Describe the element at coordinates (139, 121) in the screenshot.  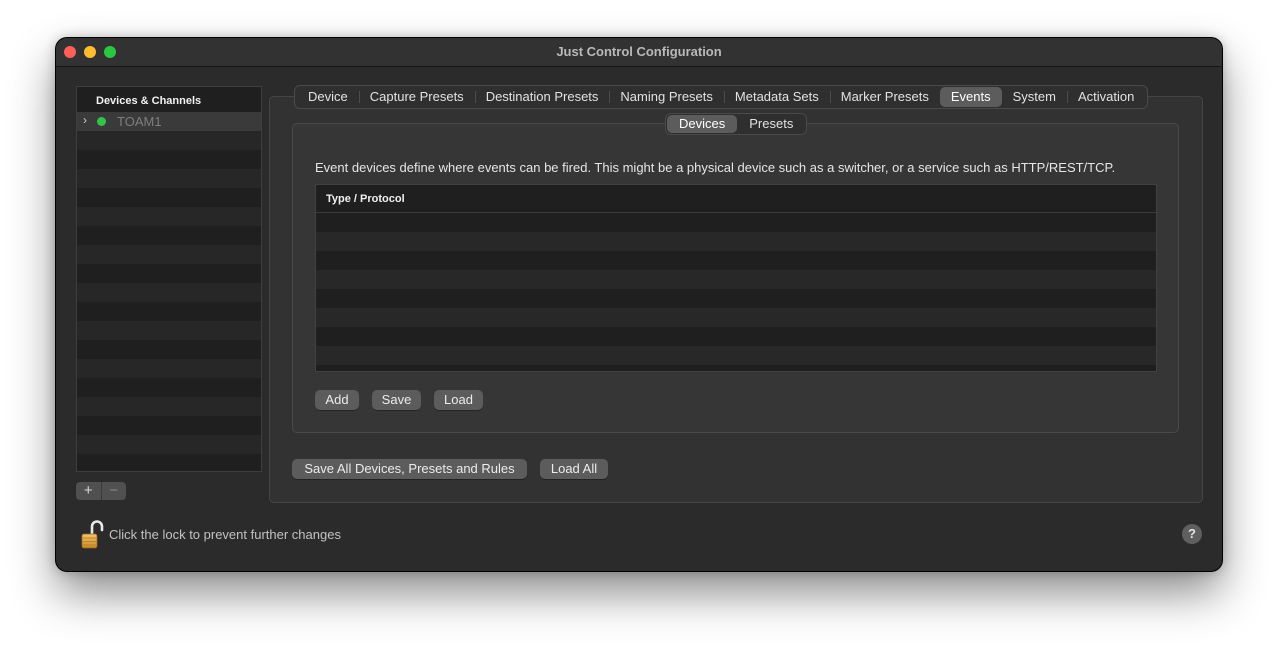
I see `sidebar-item-label: TOAM1` at that location.